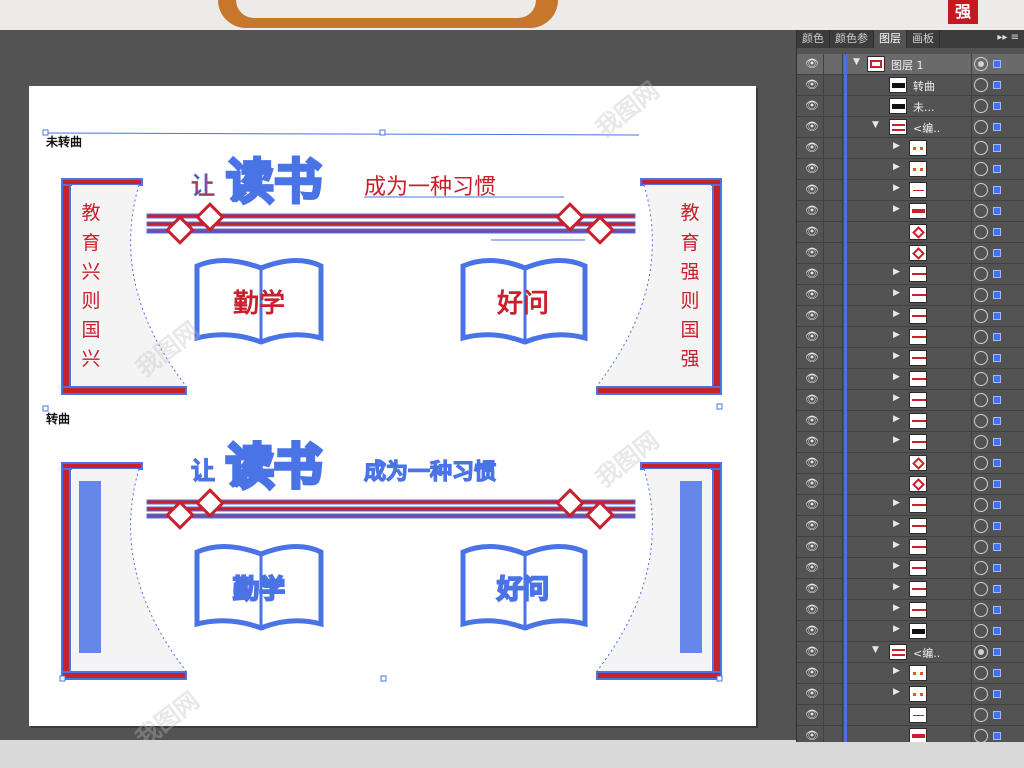 This screenshot has height=768, width=1024. What do you see at coordinates (813, 39) in the screenshot?
I see `tab-color: 颜色` at bounding box center [813, 39].